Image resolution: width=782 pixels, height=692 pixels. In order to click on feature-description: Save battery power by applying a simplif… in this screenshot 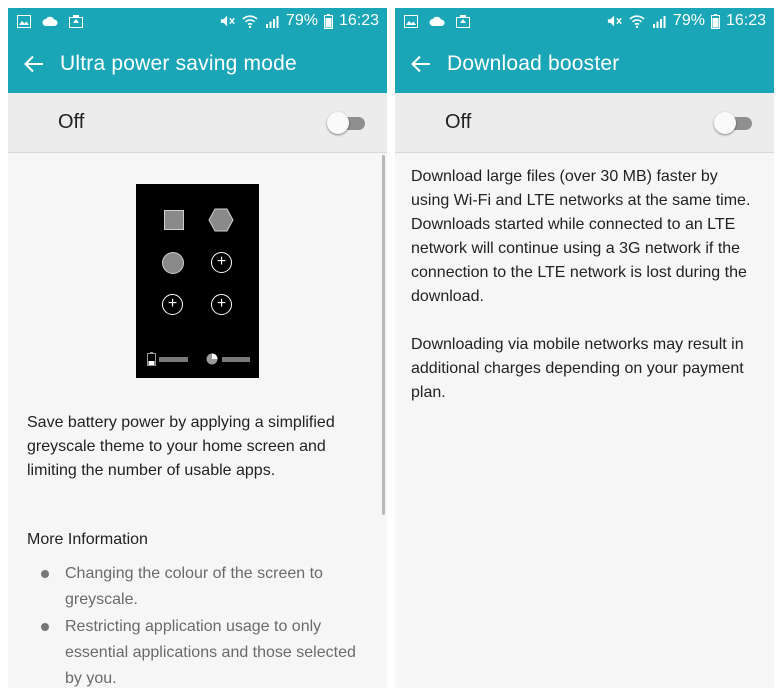, I will do `click(181, 446)`.